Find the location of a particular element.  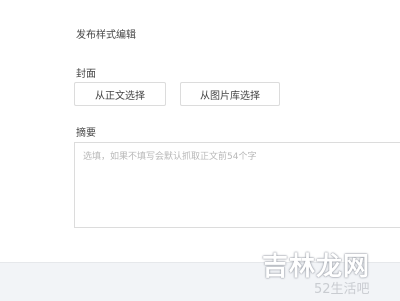

section-title: 发布样式编辑 is located at coordinates (106, 35).